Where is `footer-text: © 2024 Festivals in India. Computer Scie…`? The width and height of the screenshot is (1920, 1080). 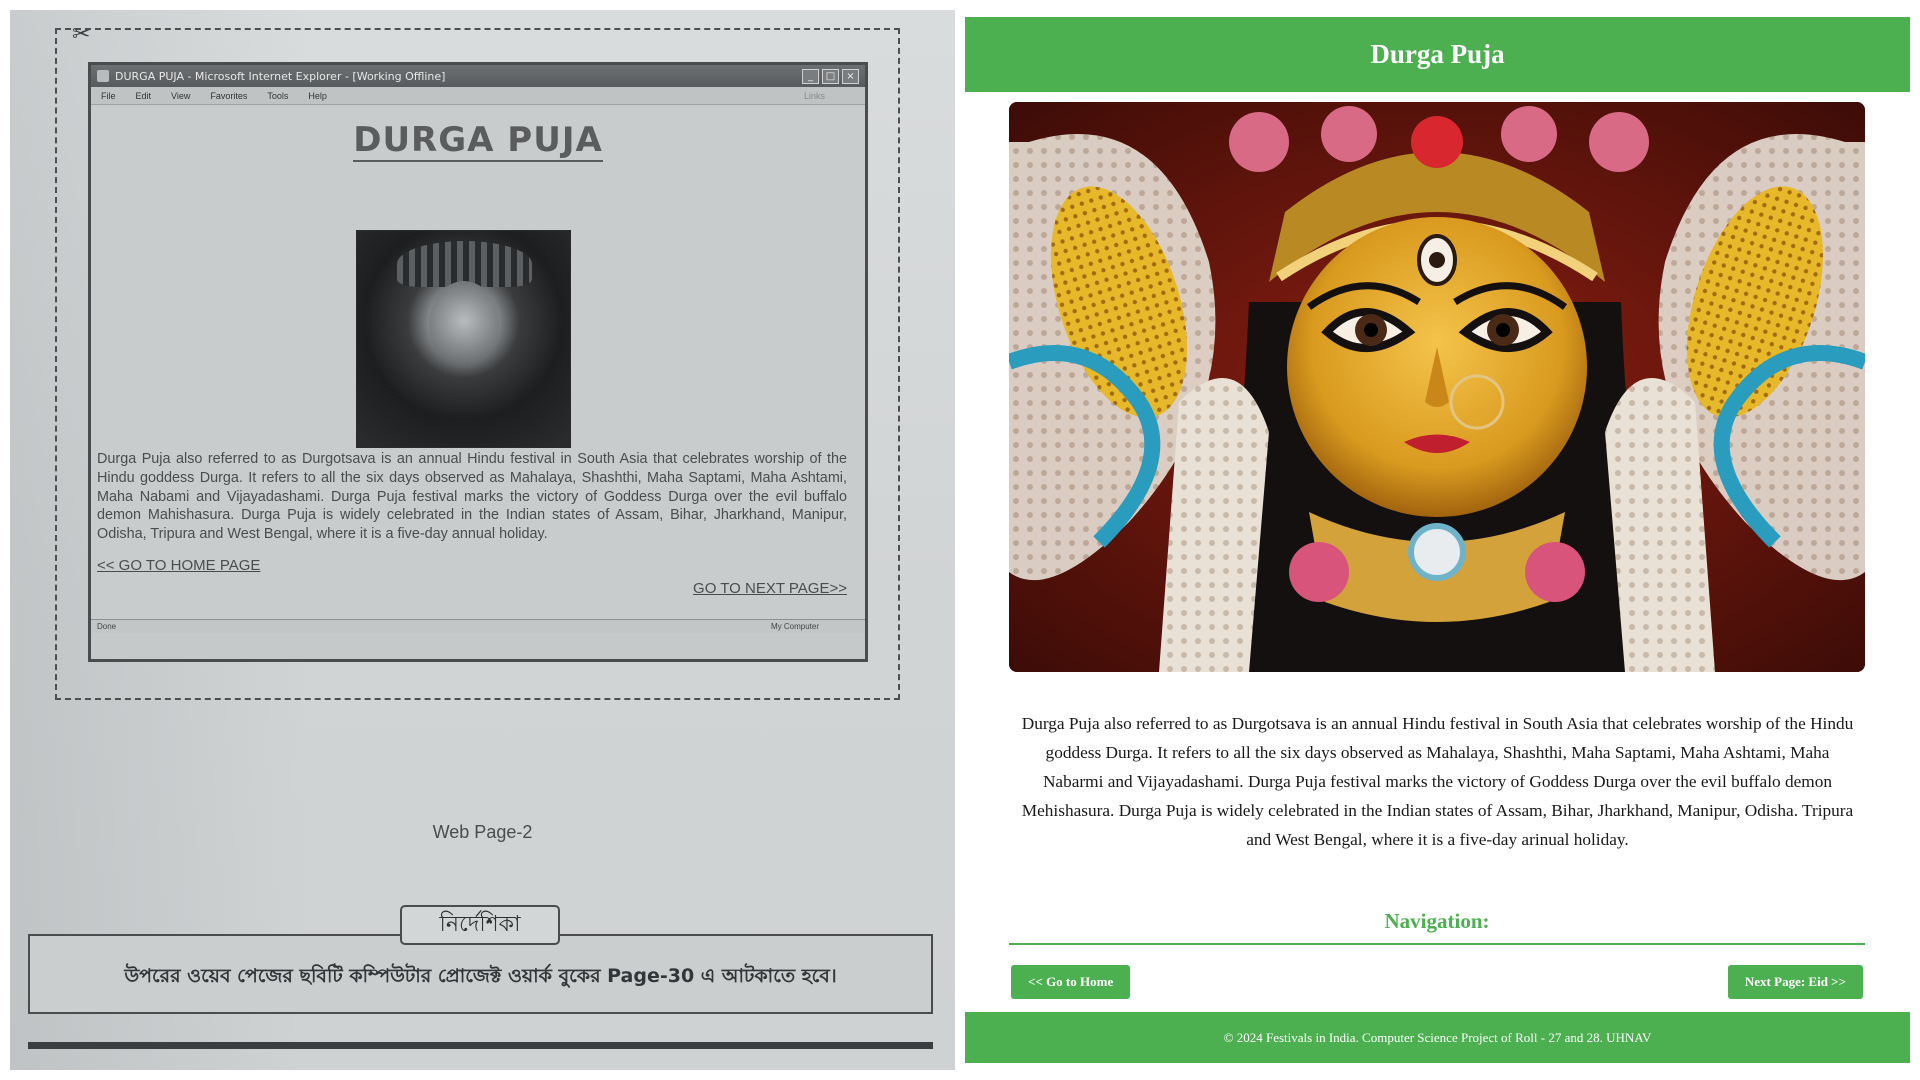 footer-text: © 2024 Festivals in India. Computer Scie… is located at coordinates (1437, 1037).